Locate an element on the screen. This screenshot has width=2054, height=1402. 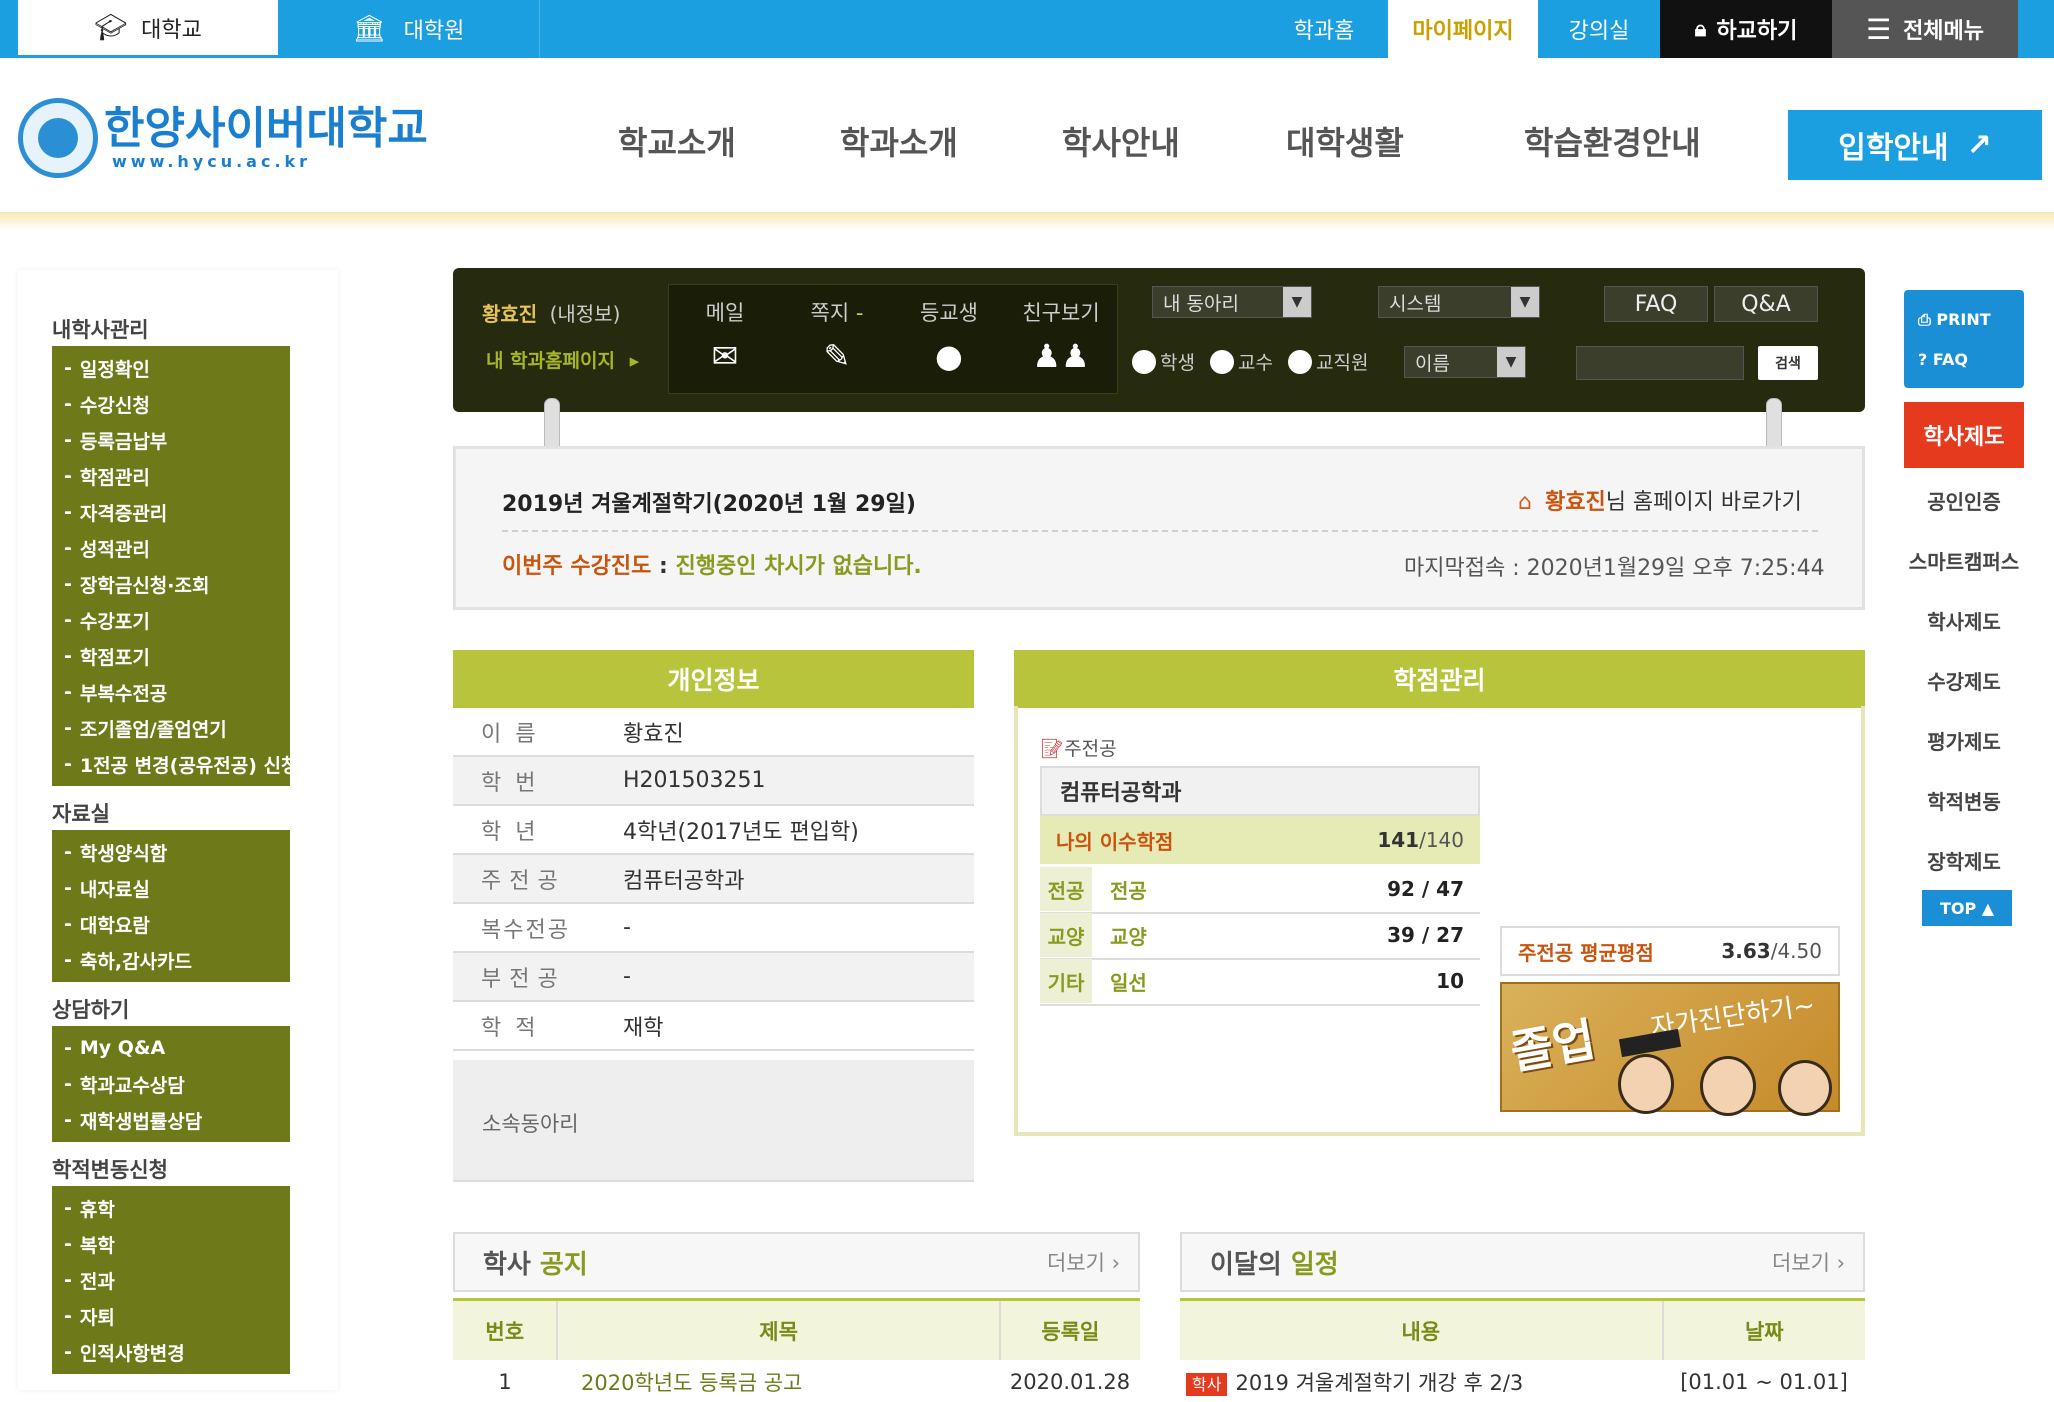
search-type-select: 이름 ▼ is located at coordinates (1465, 362).